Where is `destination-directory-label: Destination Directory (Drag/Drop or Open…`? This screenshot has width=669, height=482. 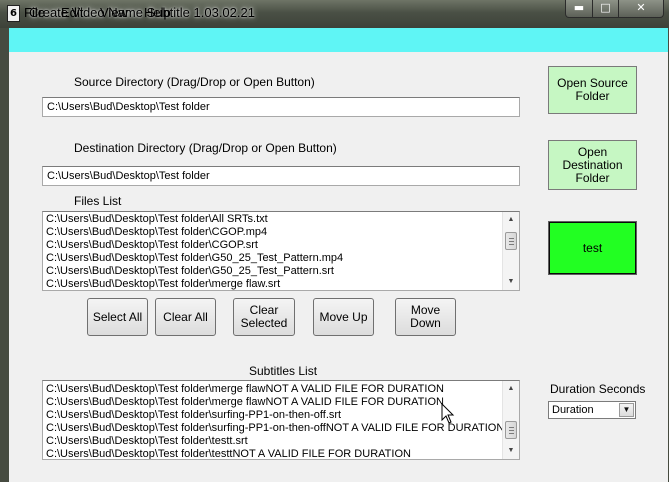 destination-directory-label: Destination Directory (Drag/Drop or Open… is located at coordinates (205, 148).